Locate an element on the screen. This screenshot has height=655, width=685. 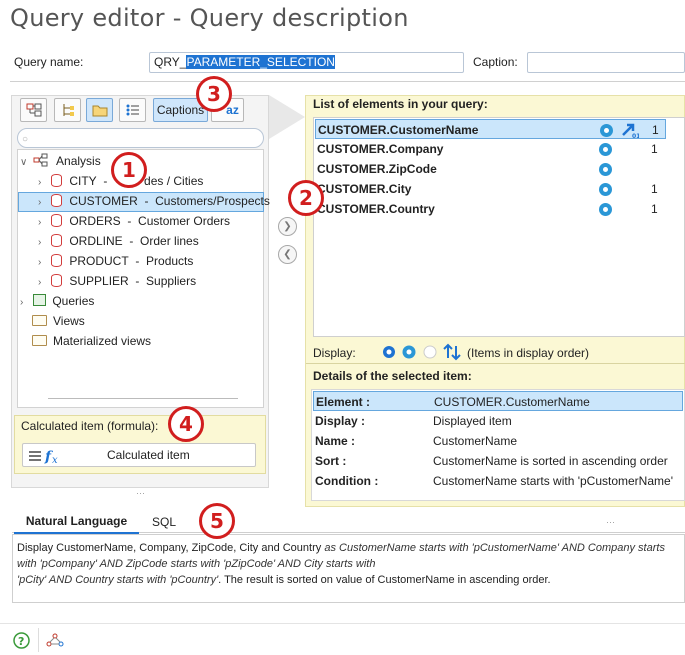
caption-input is located at coordinates (606, 62).